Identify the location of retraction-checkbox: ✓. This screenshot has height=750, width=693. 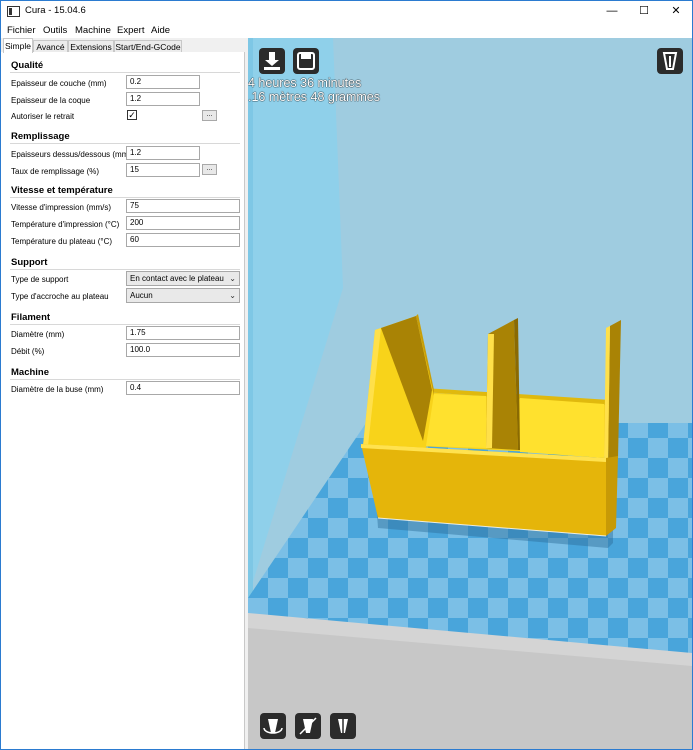
(132, 115).